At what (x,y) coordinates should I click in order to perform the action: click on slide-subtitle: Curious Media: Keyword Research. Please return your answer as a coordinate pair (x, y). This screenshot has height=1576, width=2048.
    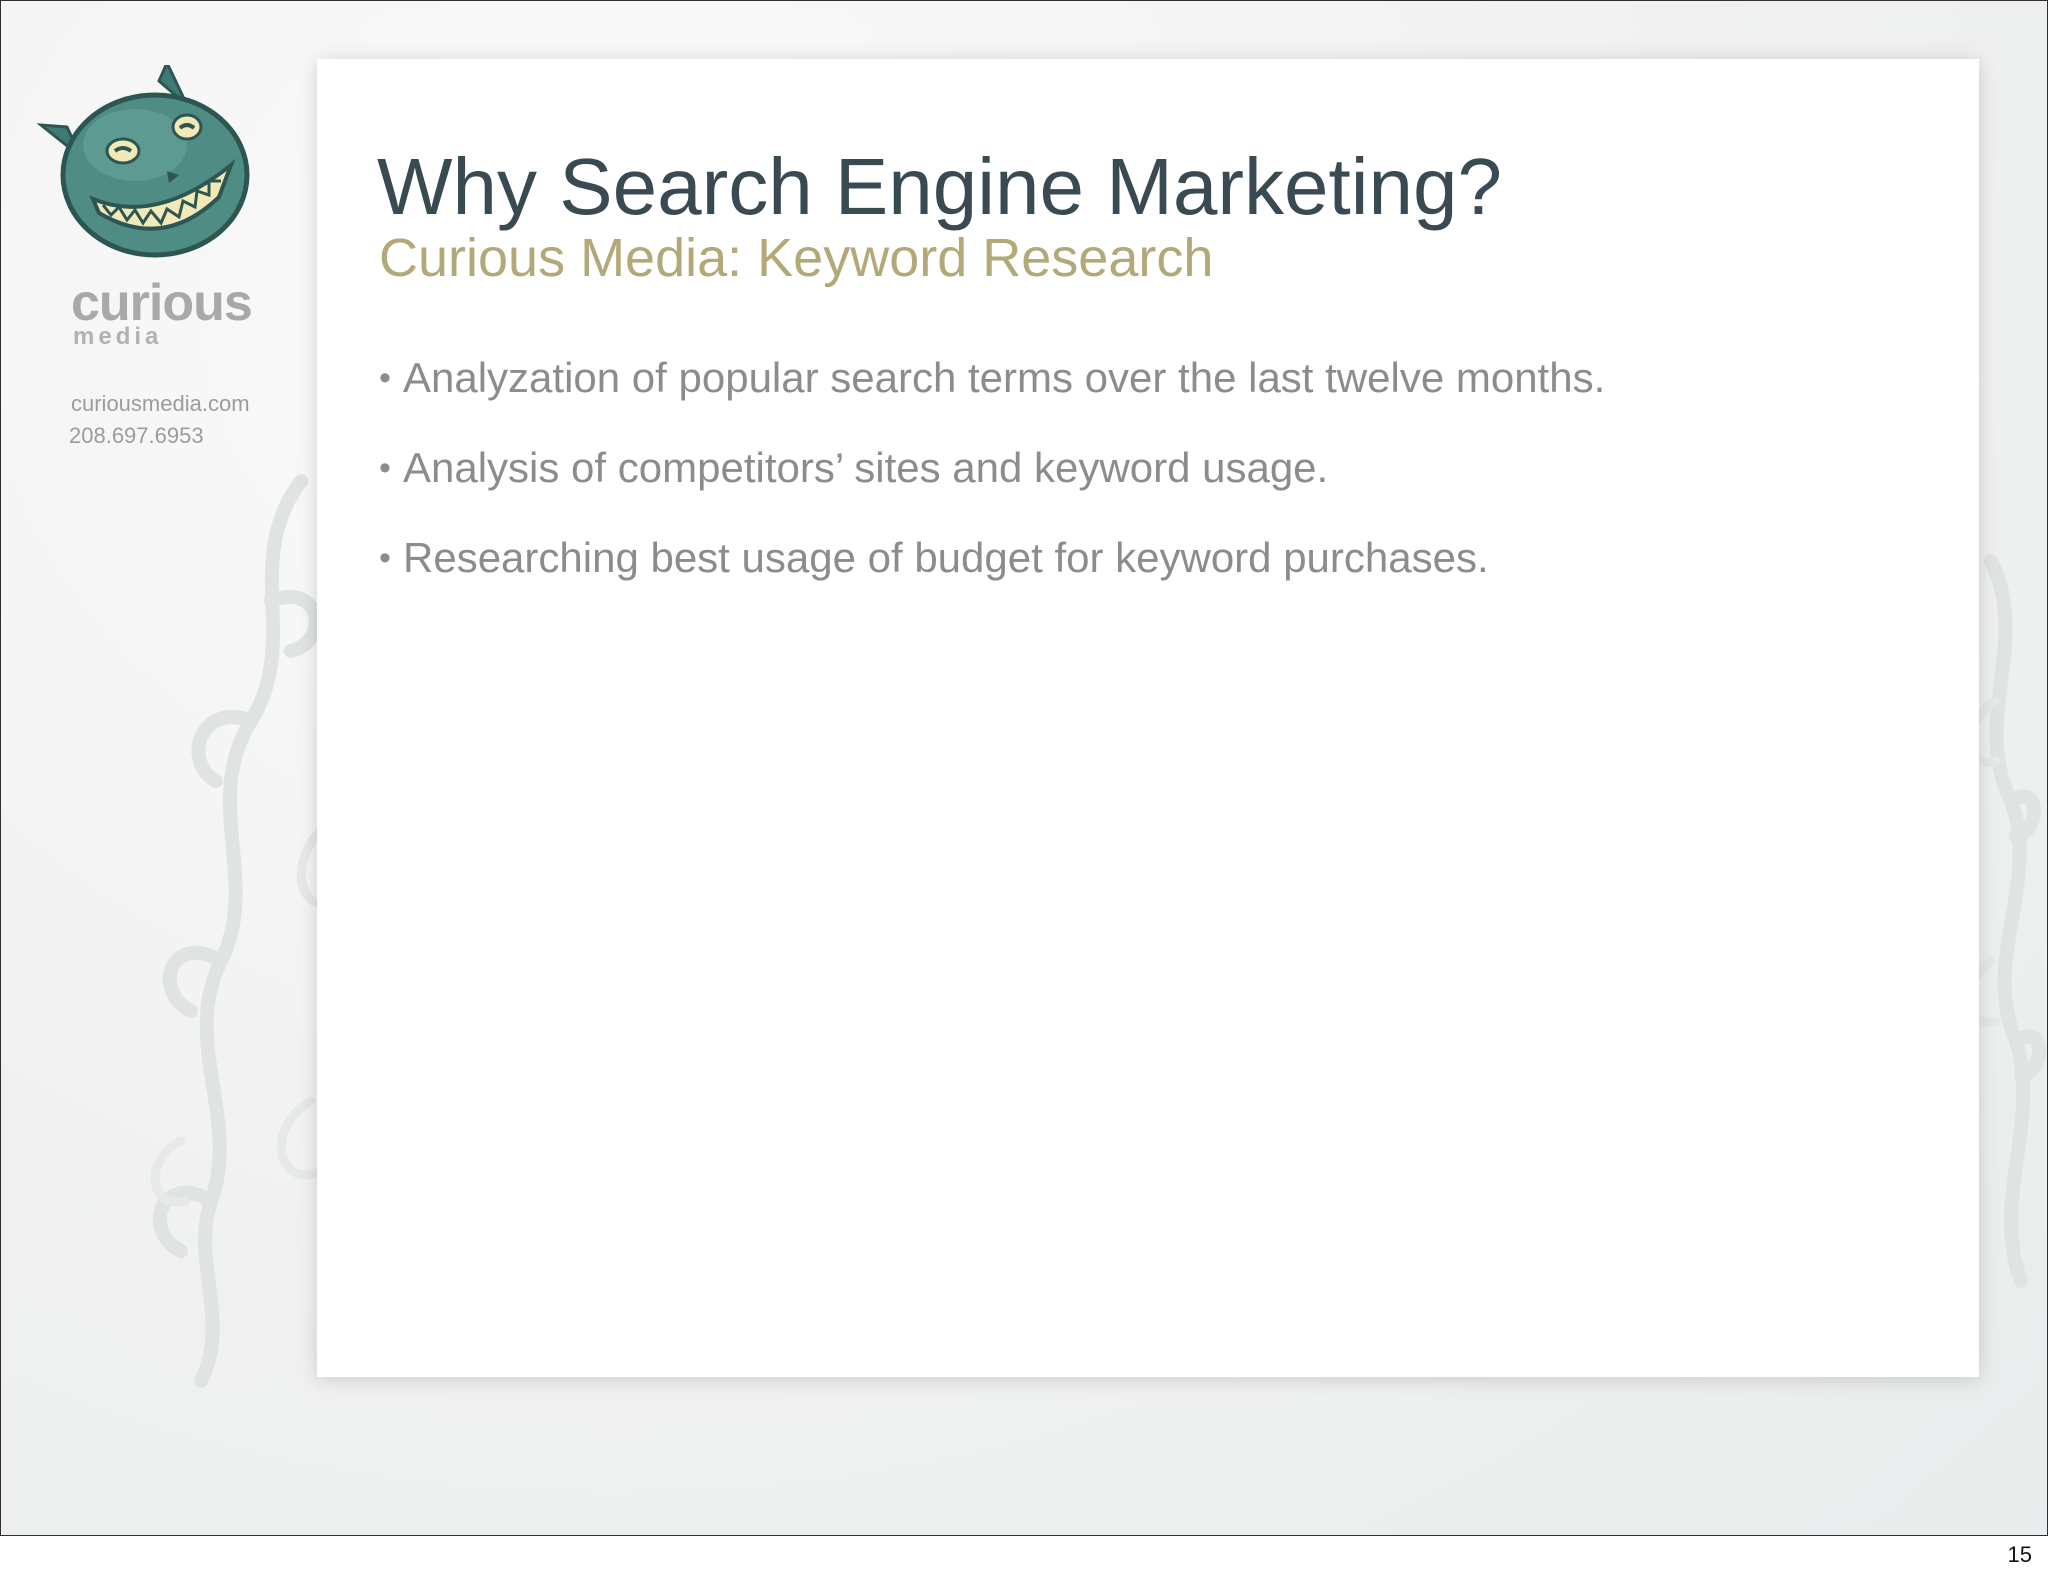
    Looking at the image, I should click on (796, 258).